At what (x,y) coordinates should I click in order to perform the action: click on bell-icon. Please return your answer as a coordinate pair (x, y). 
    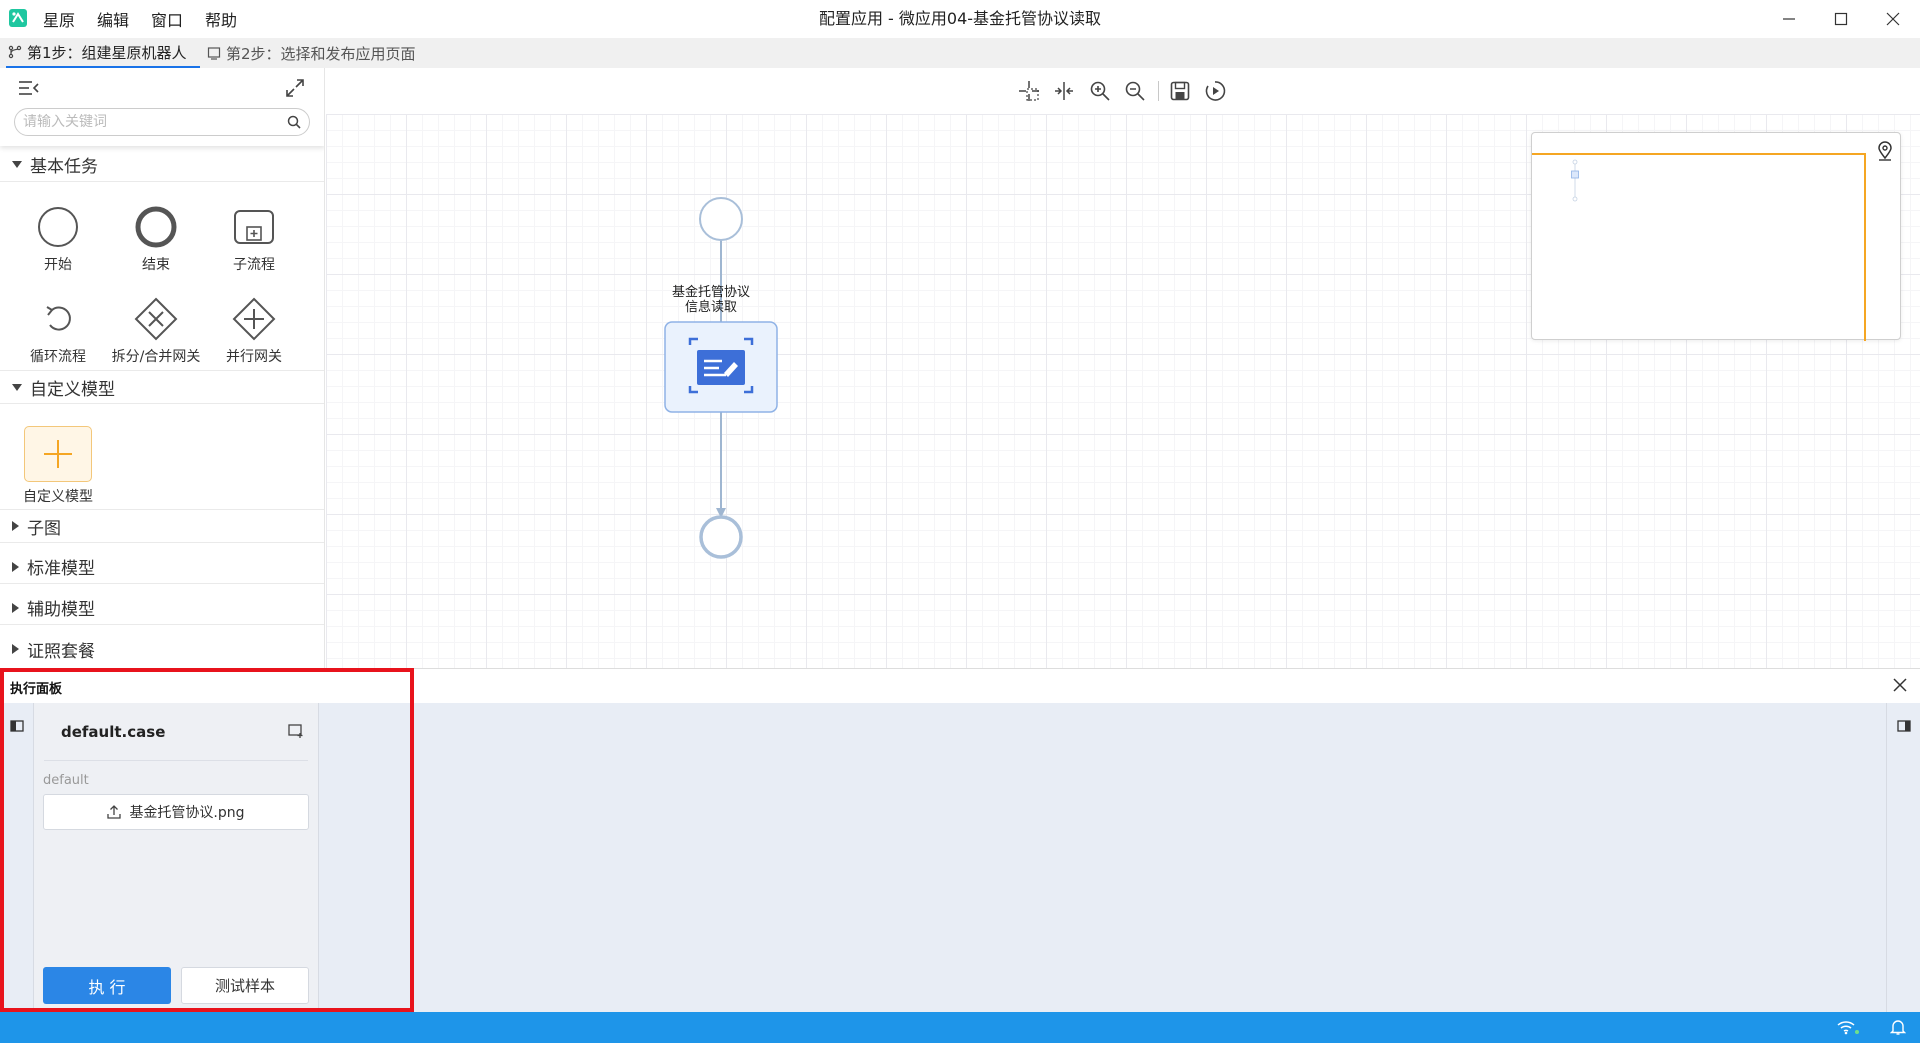
    Looking at the image, I should click on (1898, 1027).